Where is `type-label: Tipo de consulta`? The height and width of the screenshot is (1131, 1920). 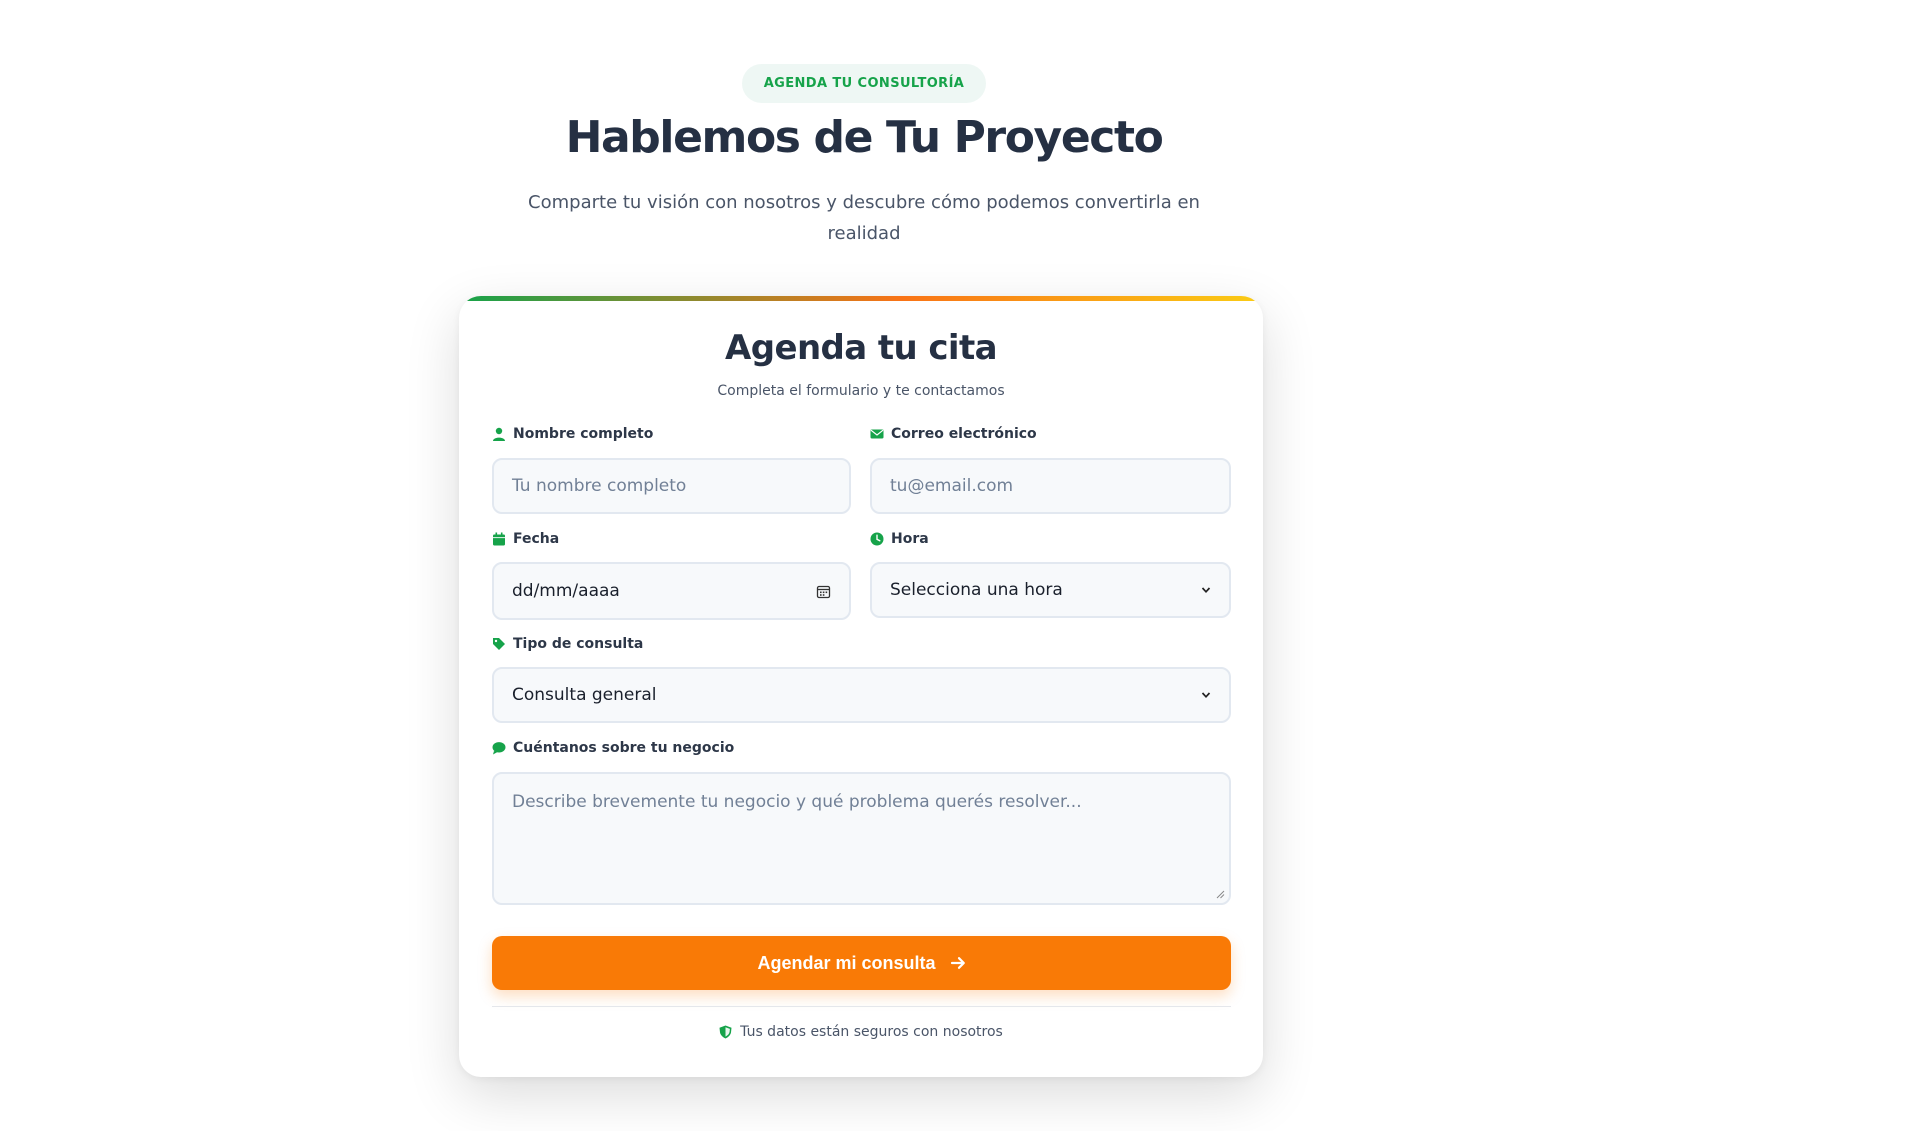 type-label: Tipo de consulta is located at coordinates (567, 644).